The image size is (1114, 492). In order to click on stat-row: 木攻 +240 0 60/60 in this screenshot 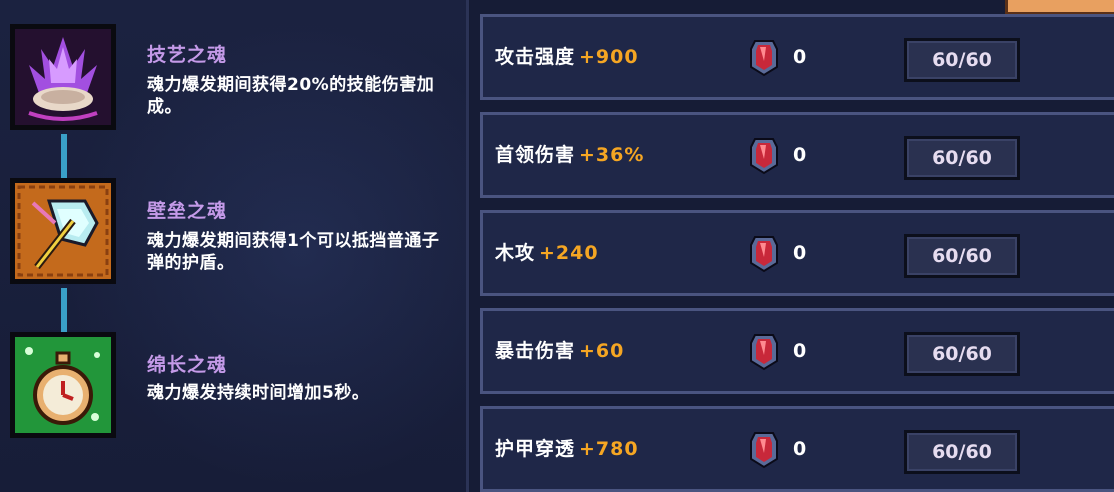, I will do `click(797, 253)`.